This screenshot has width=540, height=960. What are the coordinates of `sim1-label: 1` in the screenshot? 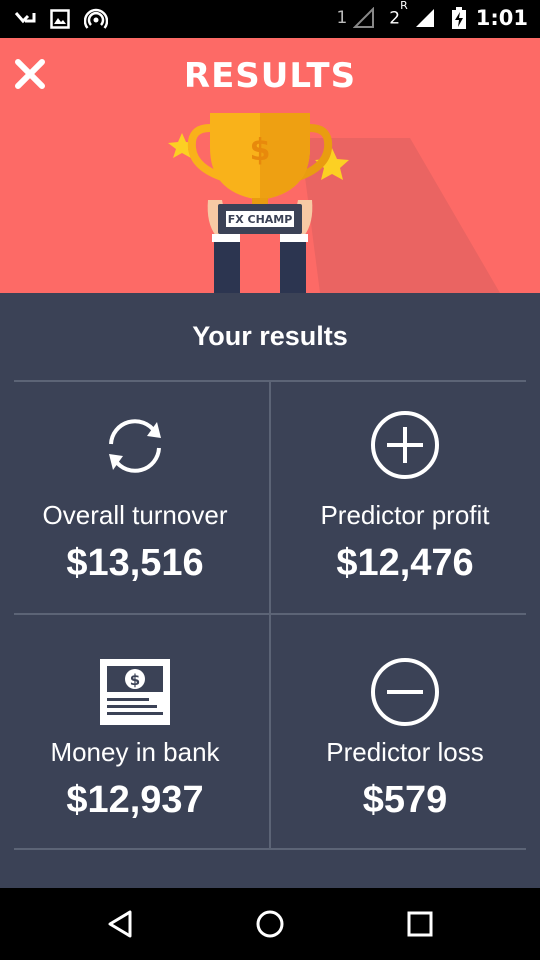 It's located at (342, 18).